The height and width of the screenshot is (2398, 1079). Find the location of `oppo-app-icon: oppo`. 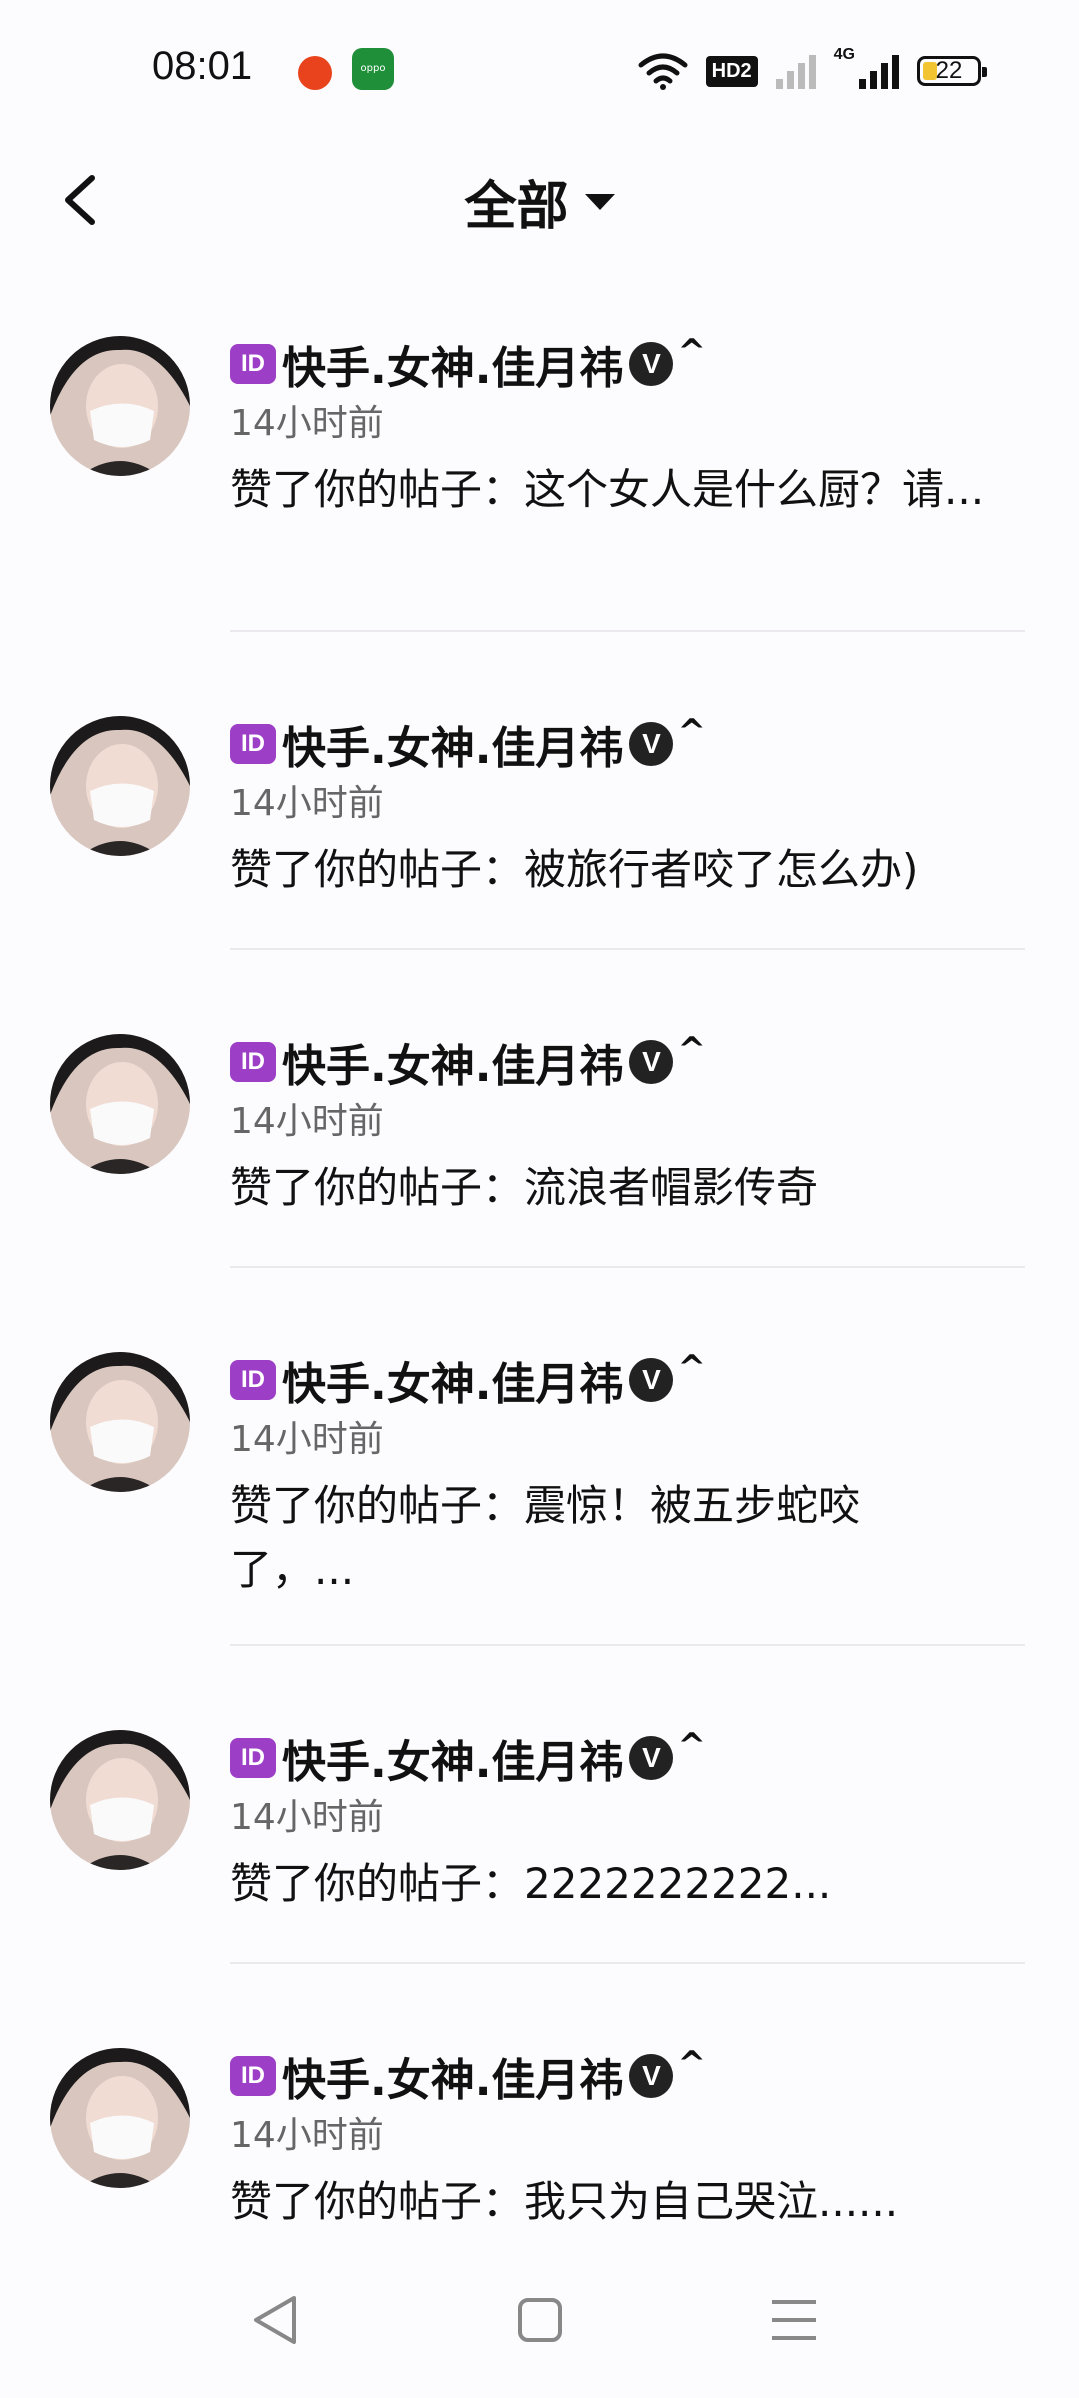

oppo-app-icon: oppo is located at coordinates (373, 69).